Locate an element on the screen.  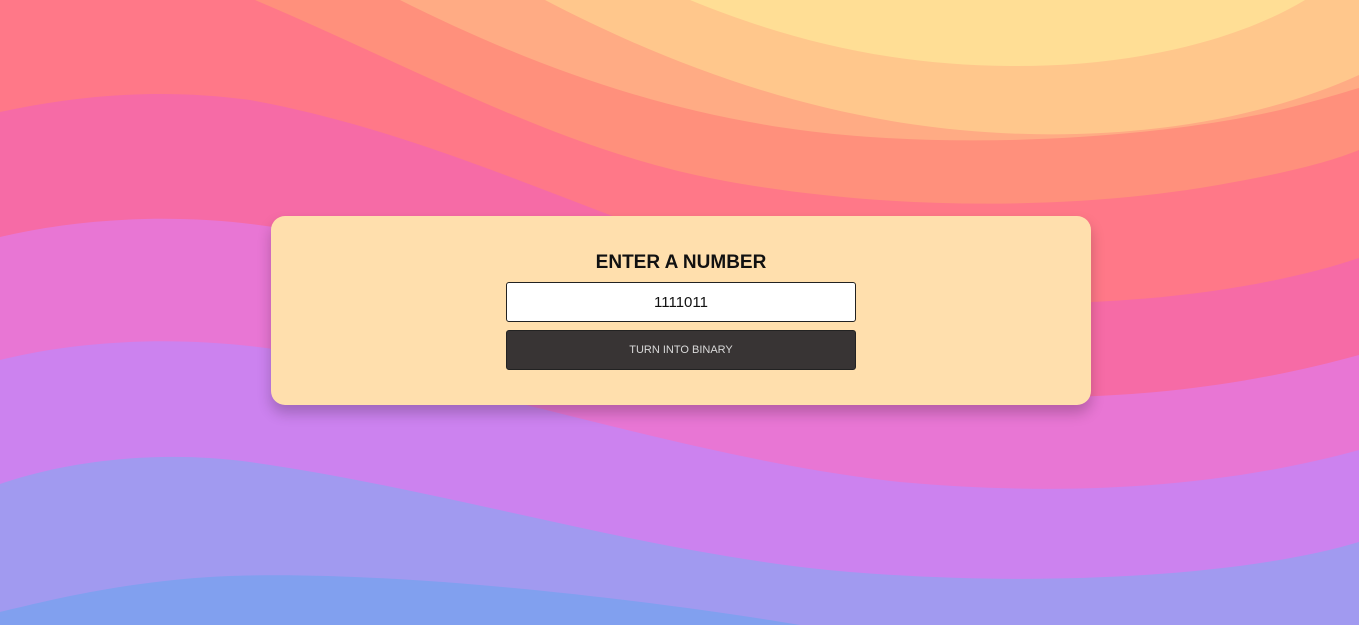
number-input is located at coordinates (681, 302).